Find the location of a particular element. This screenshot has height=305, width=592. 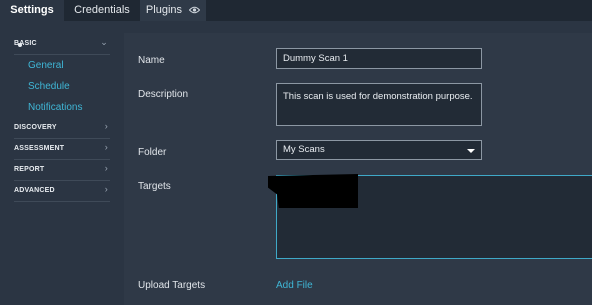

tab-credentials: Credentials is located at coordinates (102, 10).